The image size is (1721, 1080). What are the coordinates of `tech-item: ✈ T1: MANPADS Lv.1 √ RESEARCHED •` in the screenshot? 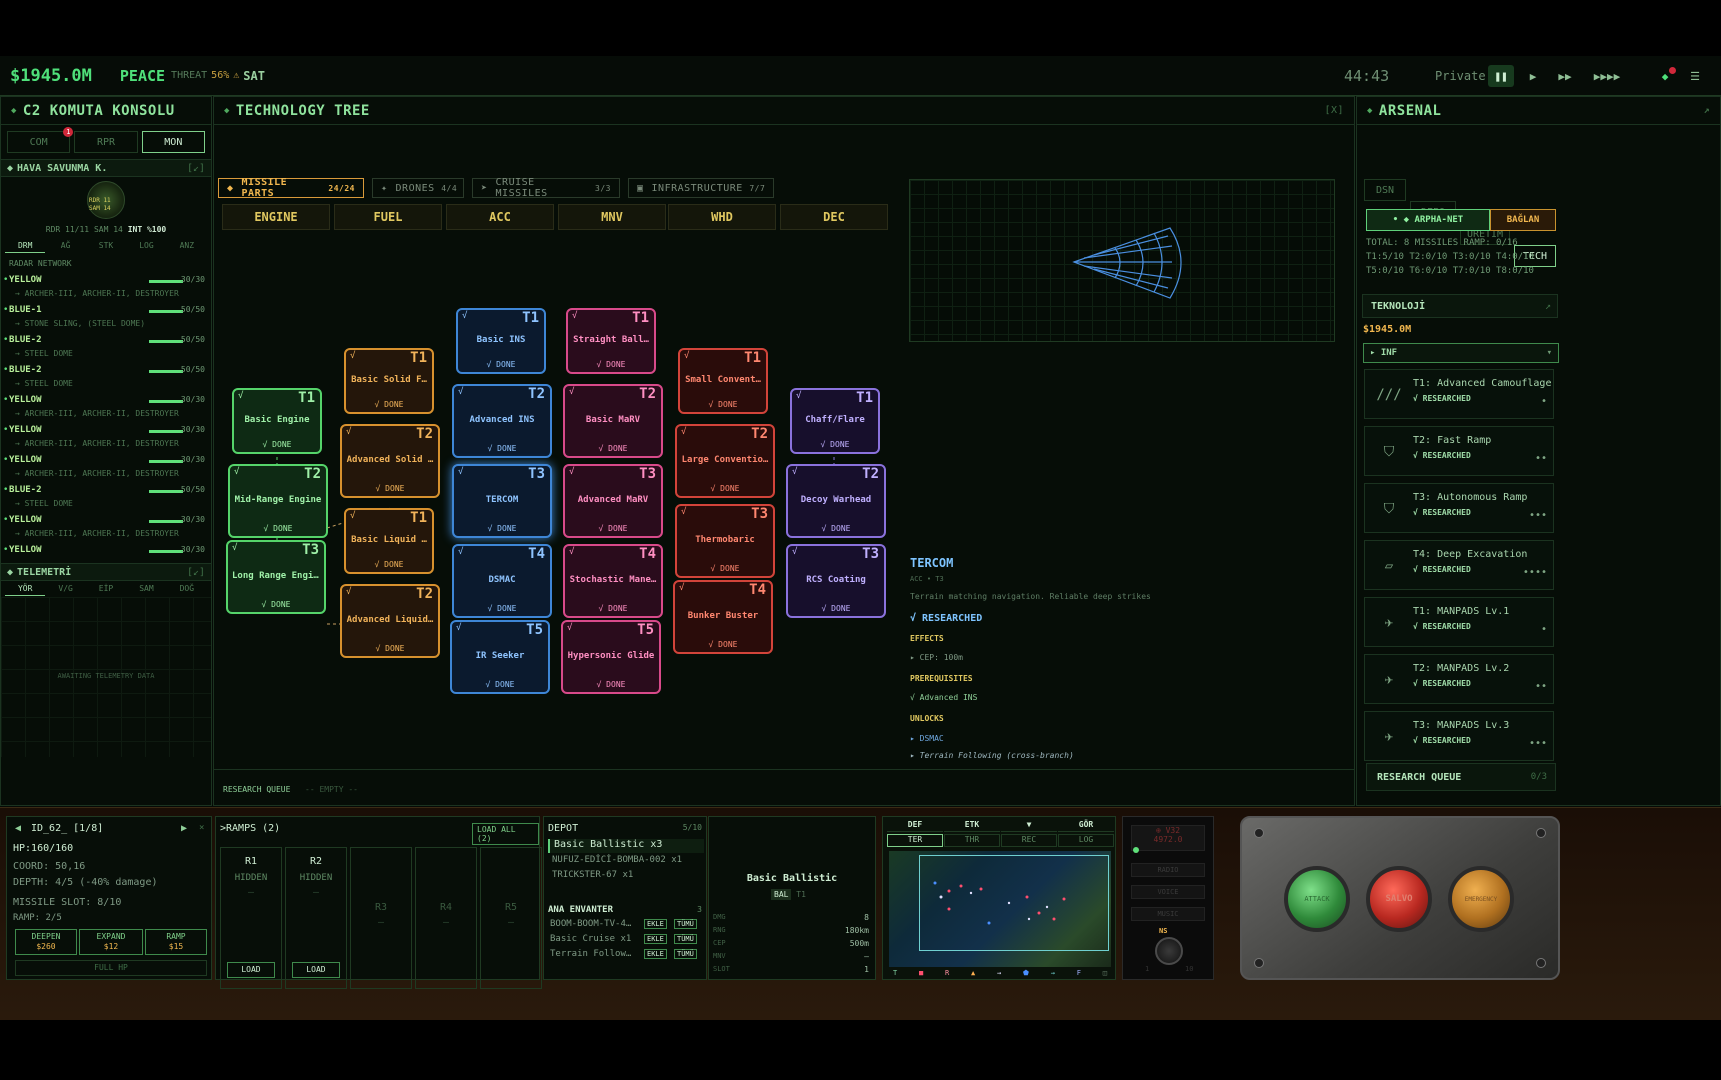 It's located at (1459, 622).